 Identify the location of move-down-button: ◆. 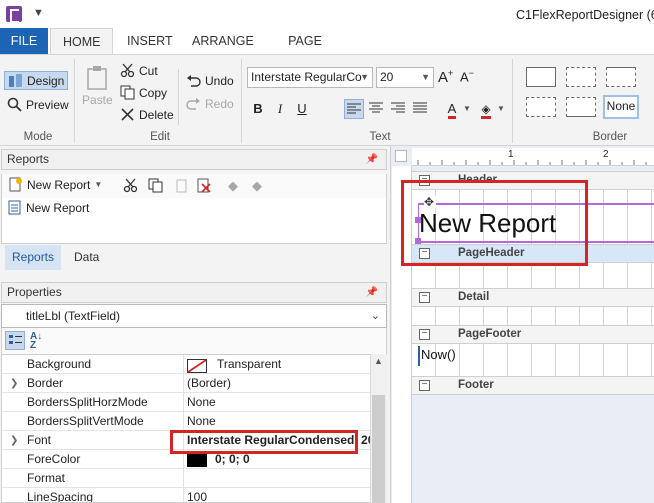
(257, 186).